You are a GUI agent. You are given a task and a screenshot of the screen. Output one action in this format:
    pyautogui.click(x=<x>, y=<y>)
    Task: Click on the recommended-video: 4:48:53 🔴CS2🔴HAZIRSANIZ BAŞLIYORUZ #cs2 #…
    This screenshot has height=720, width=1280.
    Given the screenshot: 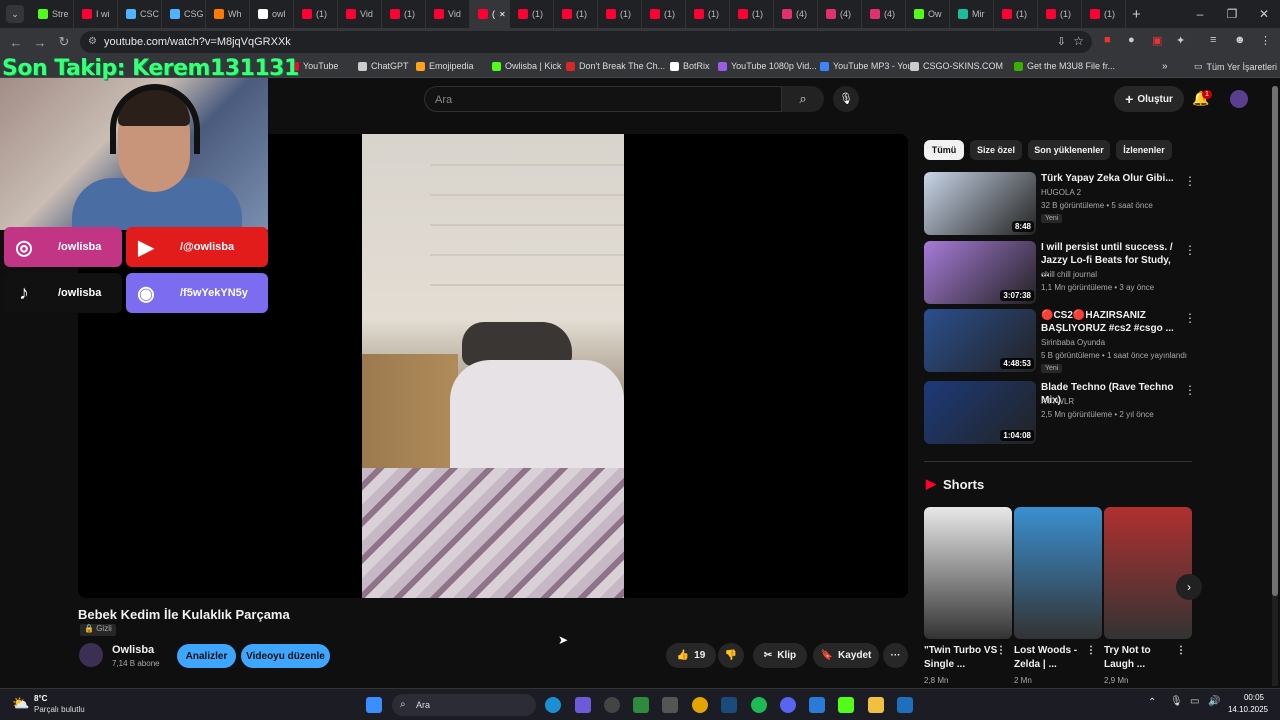 What is the action you would take?
    pyautogui.click(x=1060, y=341)
    